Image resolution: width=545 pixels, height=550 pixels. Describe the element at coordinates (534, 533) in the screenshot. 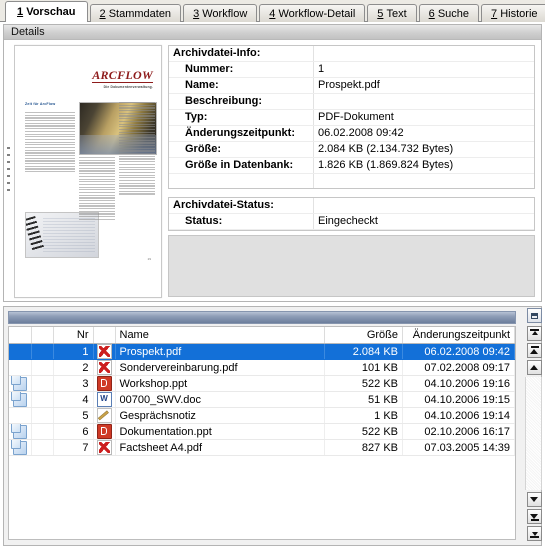

I see `last-record-button` at that location.